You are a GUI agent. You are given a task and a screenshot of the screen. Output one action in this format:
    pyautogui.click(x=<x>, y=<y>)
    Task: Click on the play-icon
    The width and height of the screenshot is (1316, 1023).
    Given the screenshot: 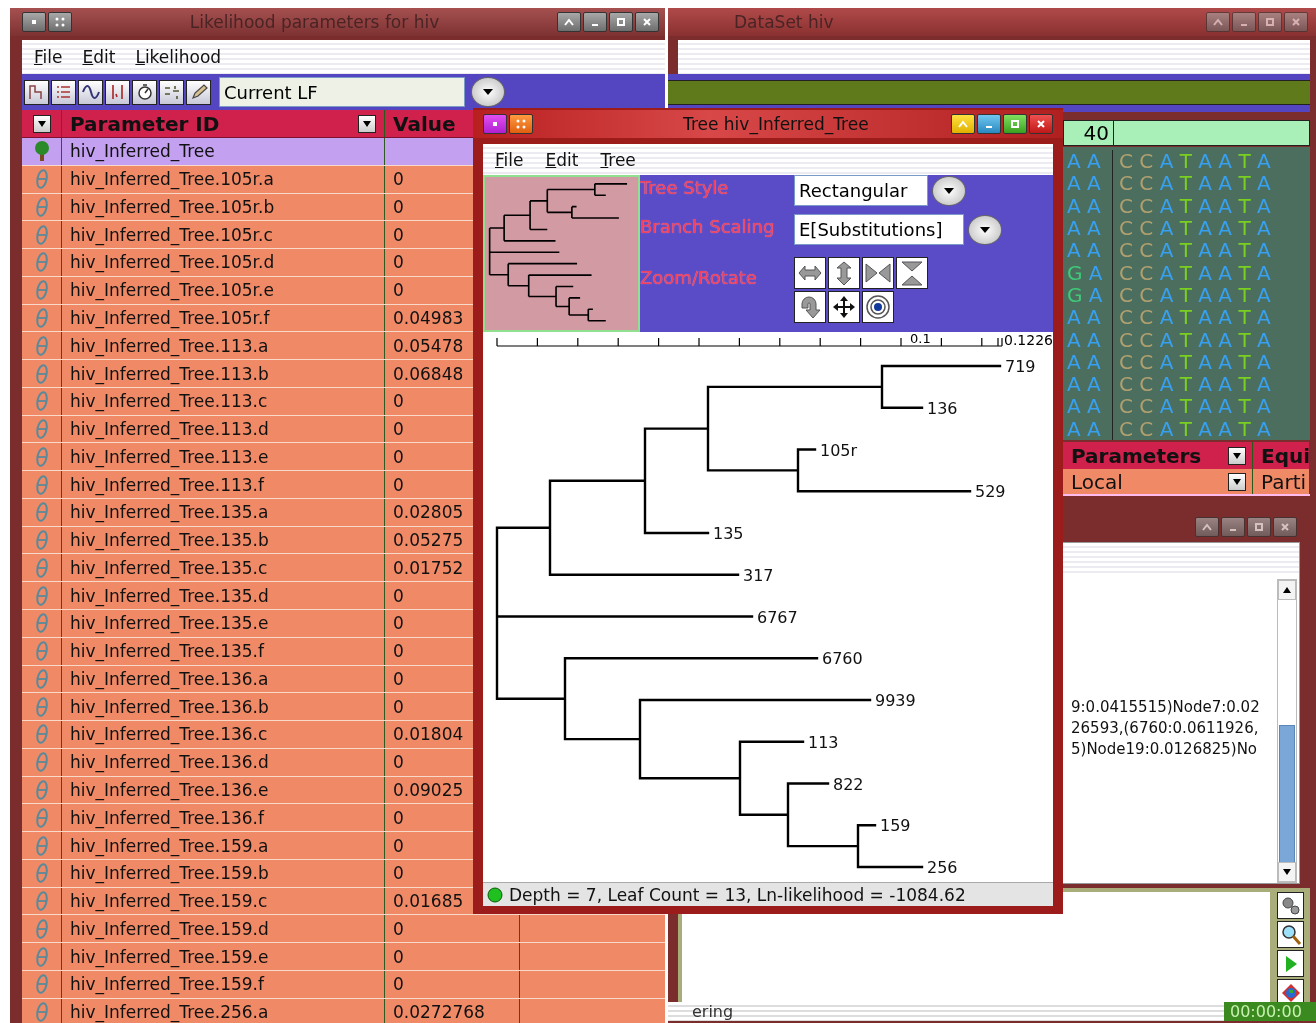 What is the action you would take?
    pyautogui.click(x=1291, y=963)
    